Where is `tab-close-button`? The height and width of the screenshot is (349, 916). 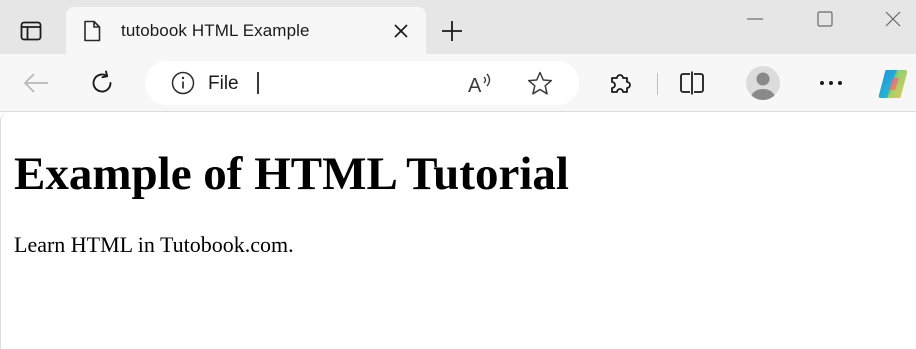
tab-close-button is located at coordinates (401, 31).